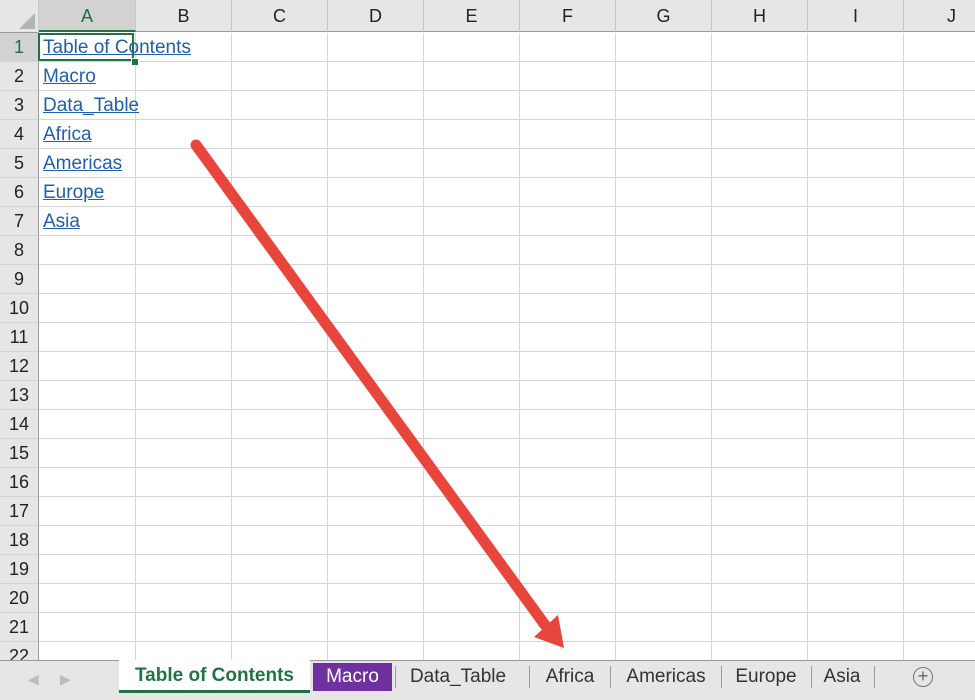 Image resolution: width=975 pixels, height=700 pixels. I want to click on row-header-7: 7, so click(19, 221).